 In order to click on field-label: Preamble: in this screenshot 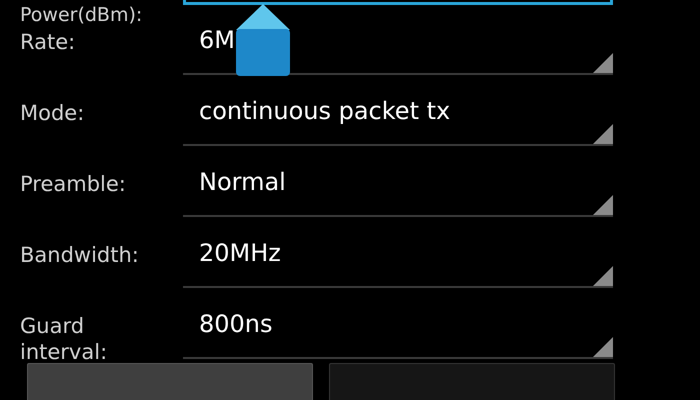, I will do `click(73, 184)`.